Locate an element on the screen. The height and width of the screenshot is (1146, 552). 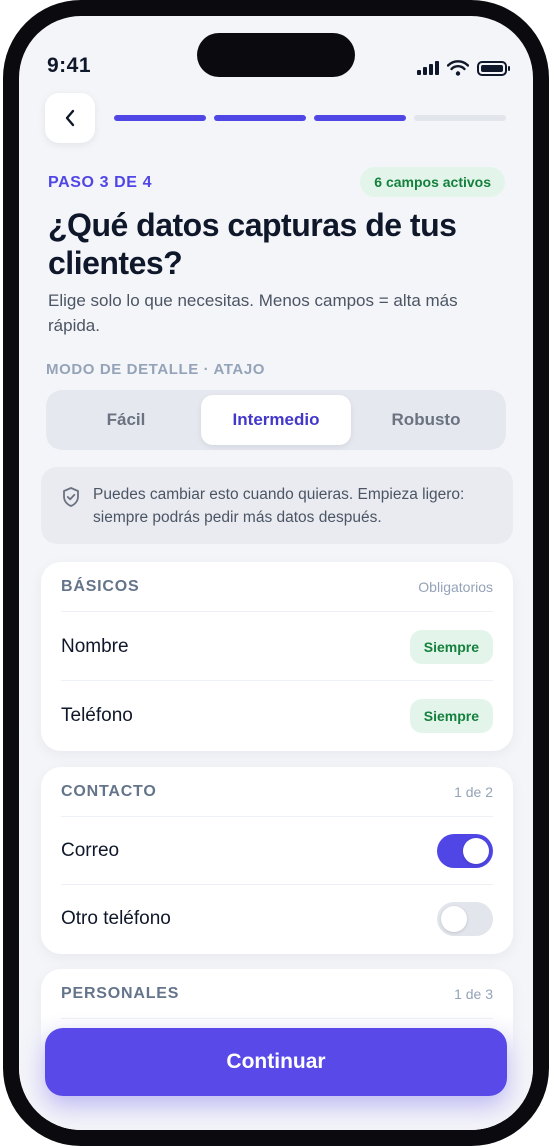
cellular-signal-icon is located at coordinates (428, 68).